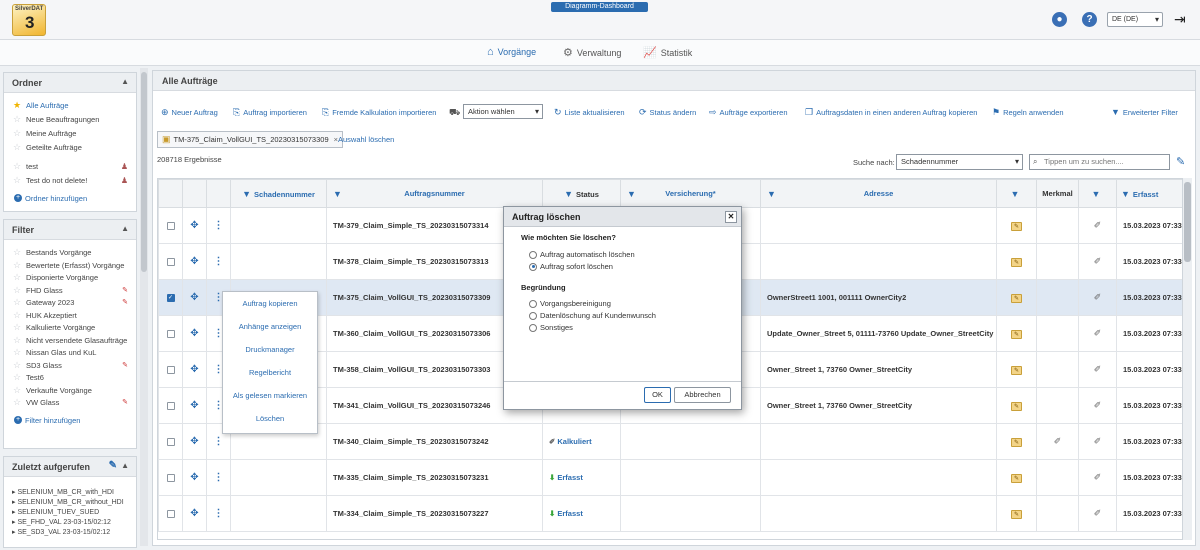 Image resolution: width=1200 pixels, height=550 pixels. Describe the element at coordinates (70, 230) in the screenshot. I see `filter-header: Filter ▲` at that location.